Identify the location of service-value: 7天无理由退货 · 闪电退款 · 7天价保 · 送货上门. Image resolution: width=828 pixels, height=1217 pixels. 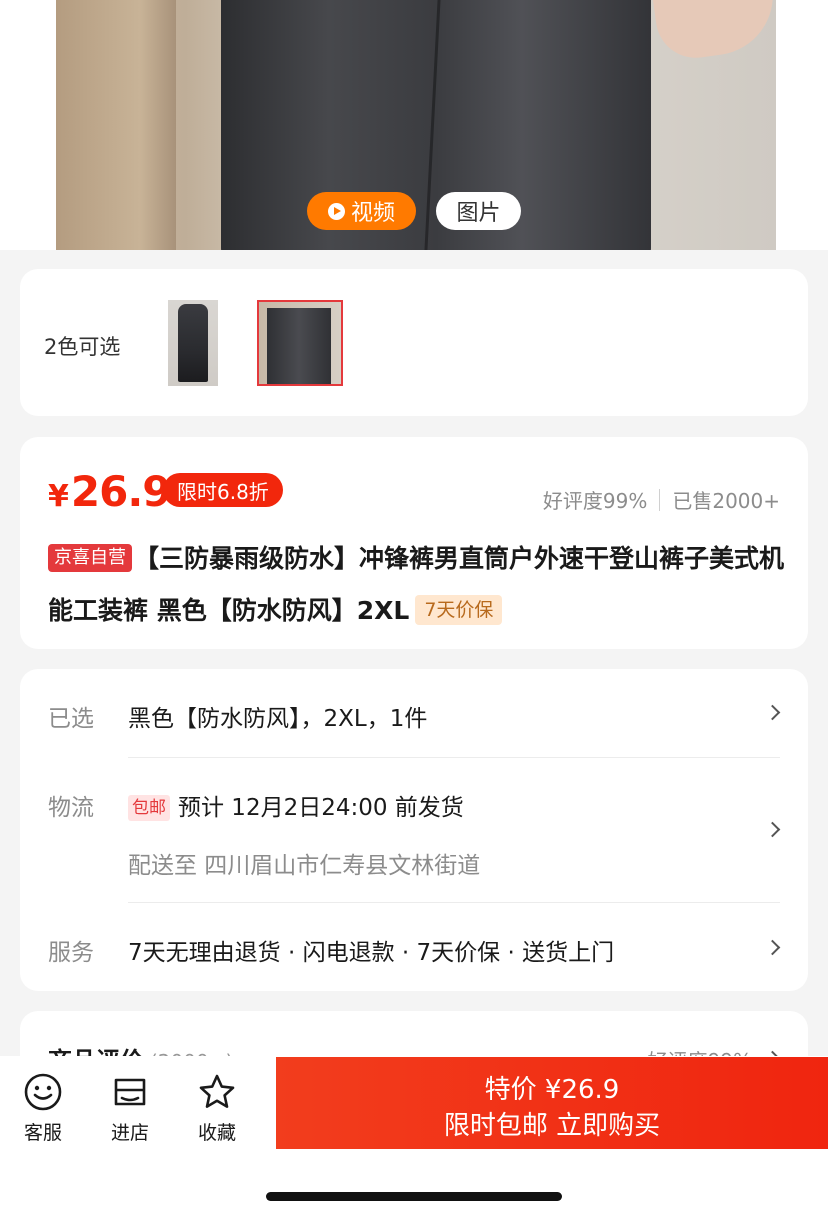
(371, 953).